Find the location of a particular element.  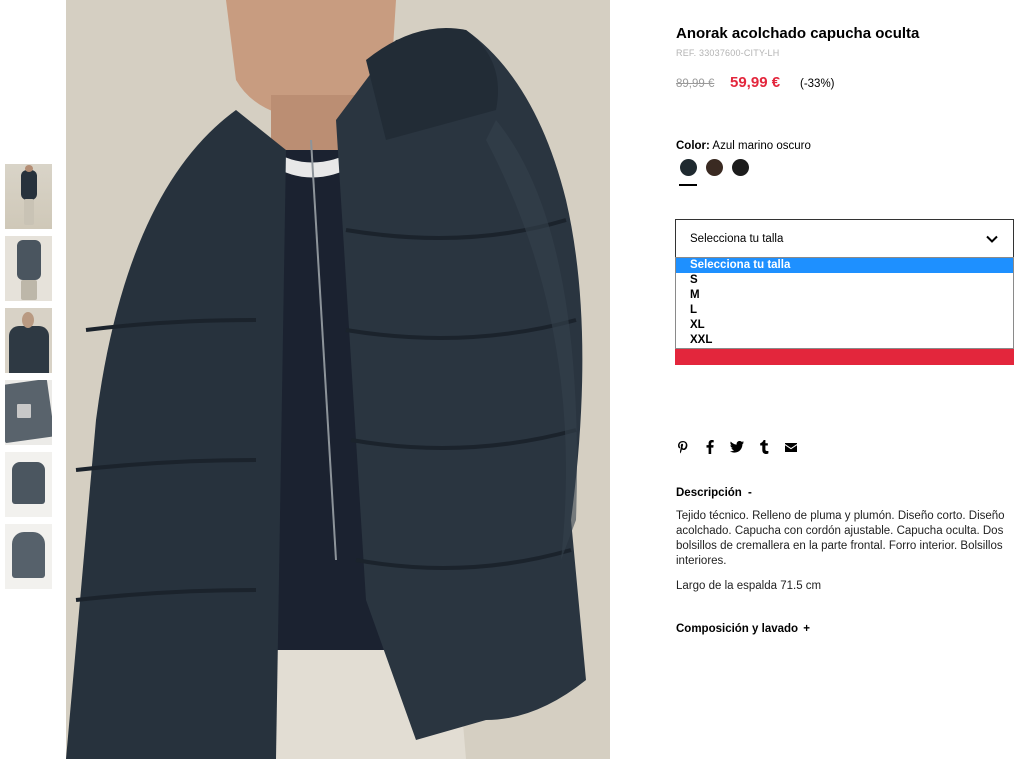

chevron-down-icon is located at coordinates (992, 239).